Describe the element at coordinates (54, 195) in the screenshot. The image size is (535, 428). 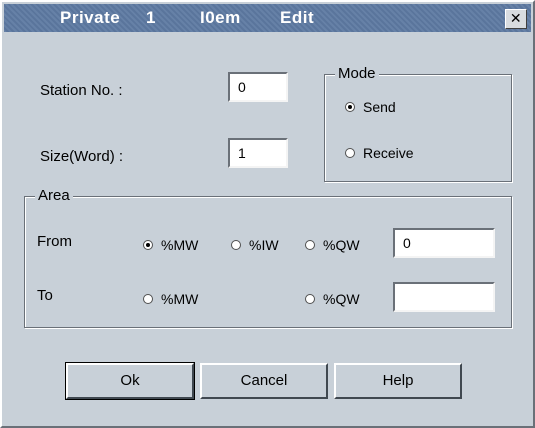
I see `area-group-title: Area` at that location.